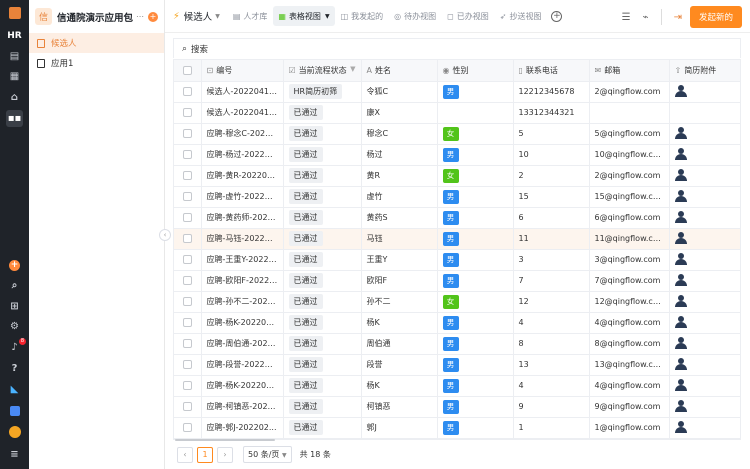  What do you see at coordinates (551, 407) in the screenshot?
I see `cell-phone: 9` at bounding box center [551, 407].